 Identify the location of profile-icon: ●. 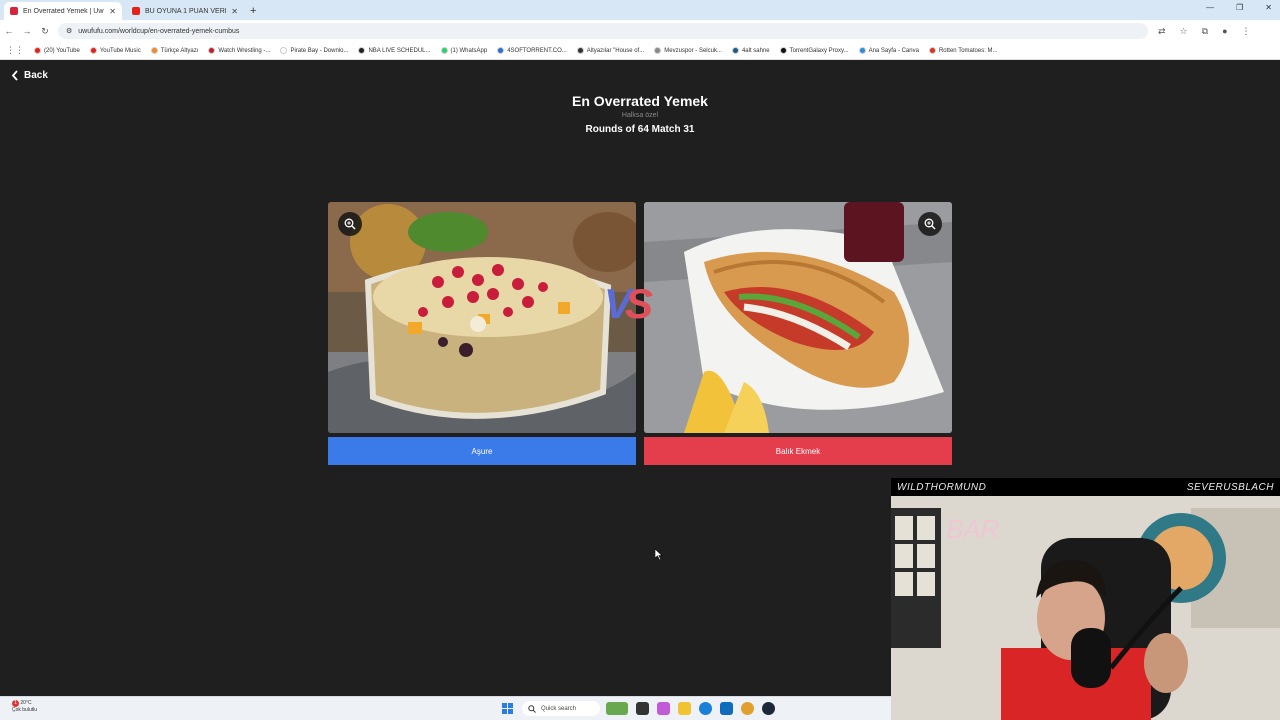
(1224, 31).